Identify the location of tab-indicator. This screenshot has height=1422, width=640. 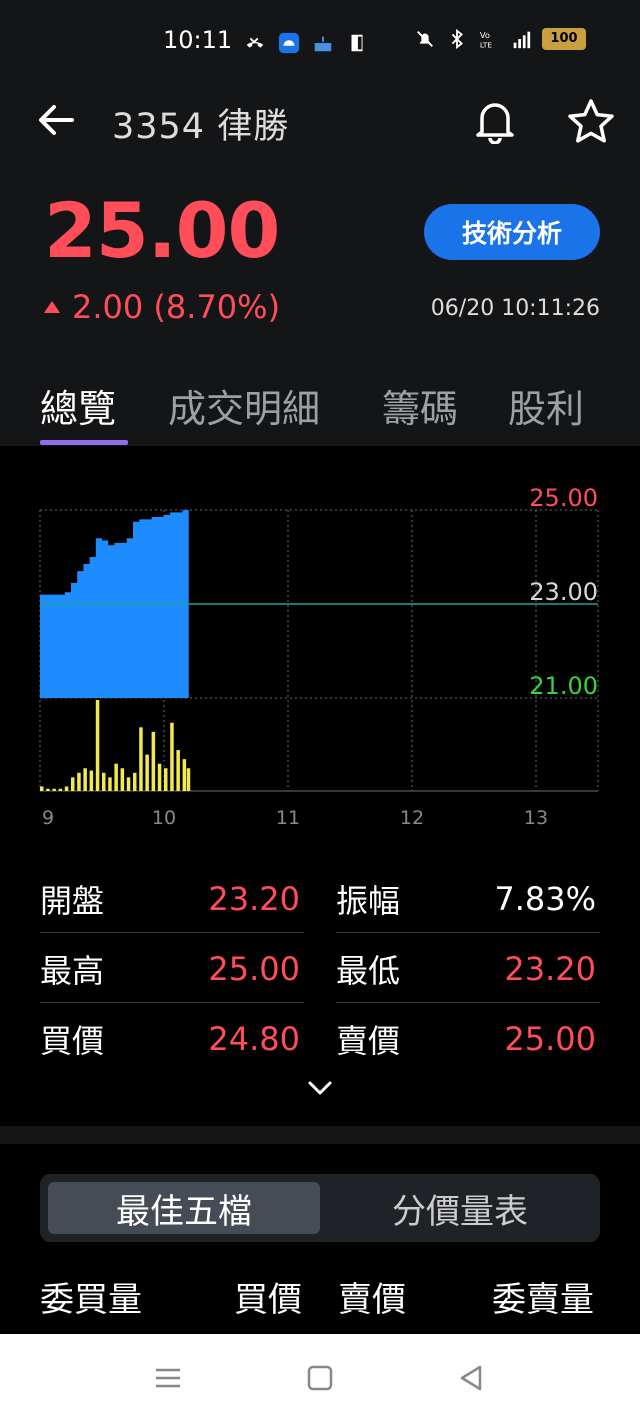
(84, 442).